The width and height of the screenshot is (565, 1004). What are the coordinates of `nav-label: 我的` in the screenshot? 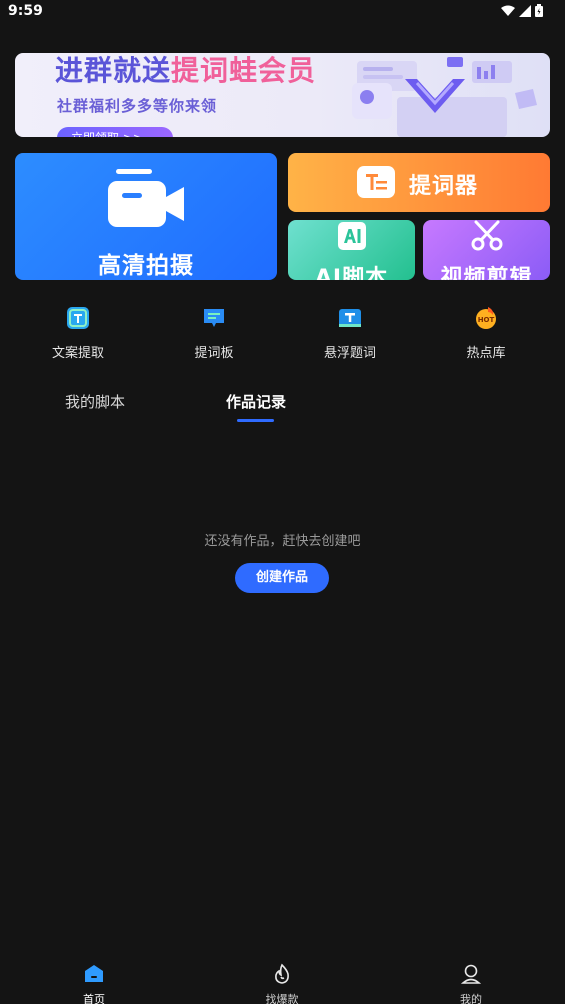 It's located at (471, 998).